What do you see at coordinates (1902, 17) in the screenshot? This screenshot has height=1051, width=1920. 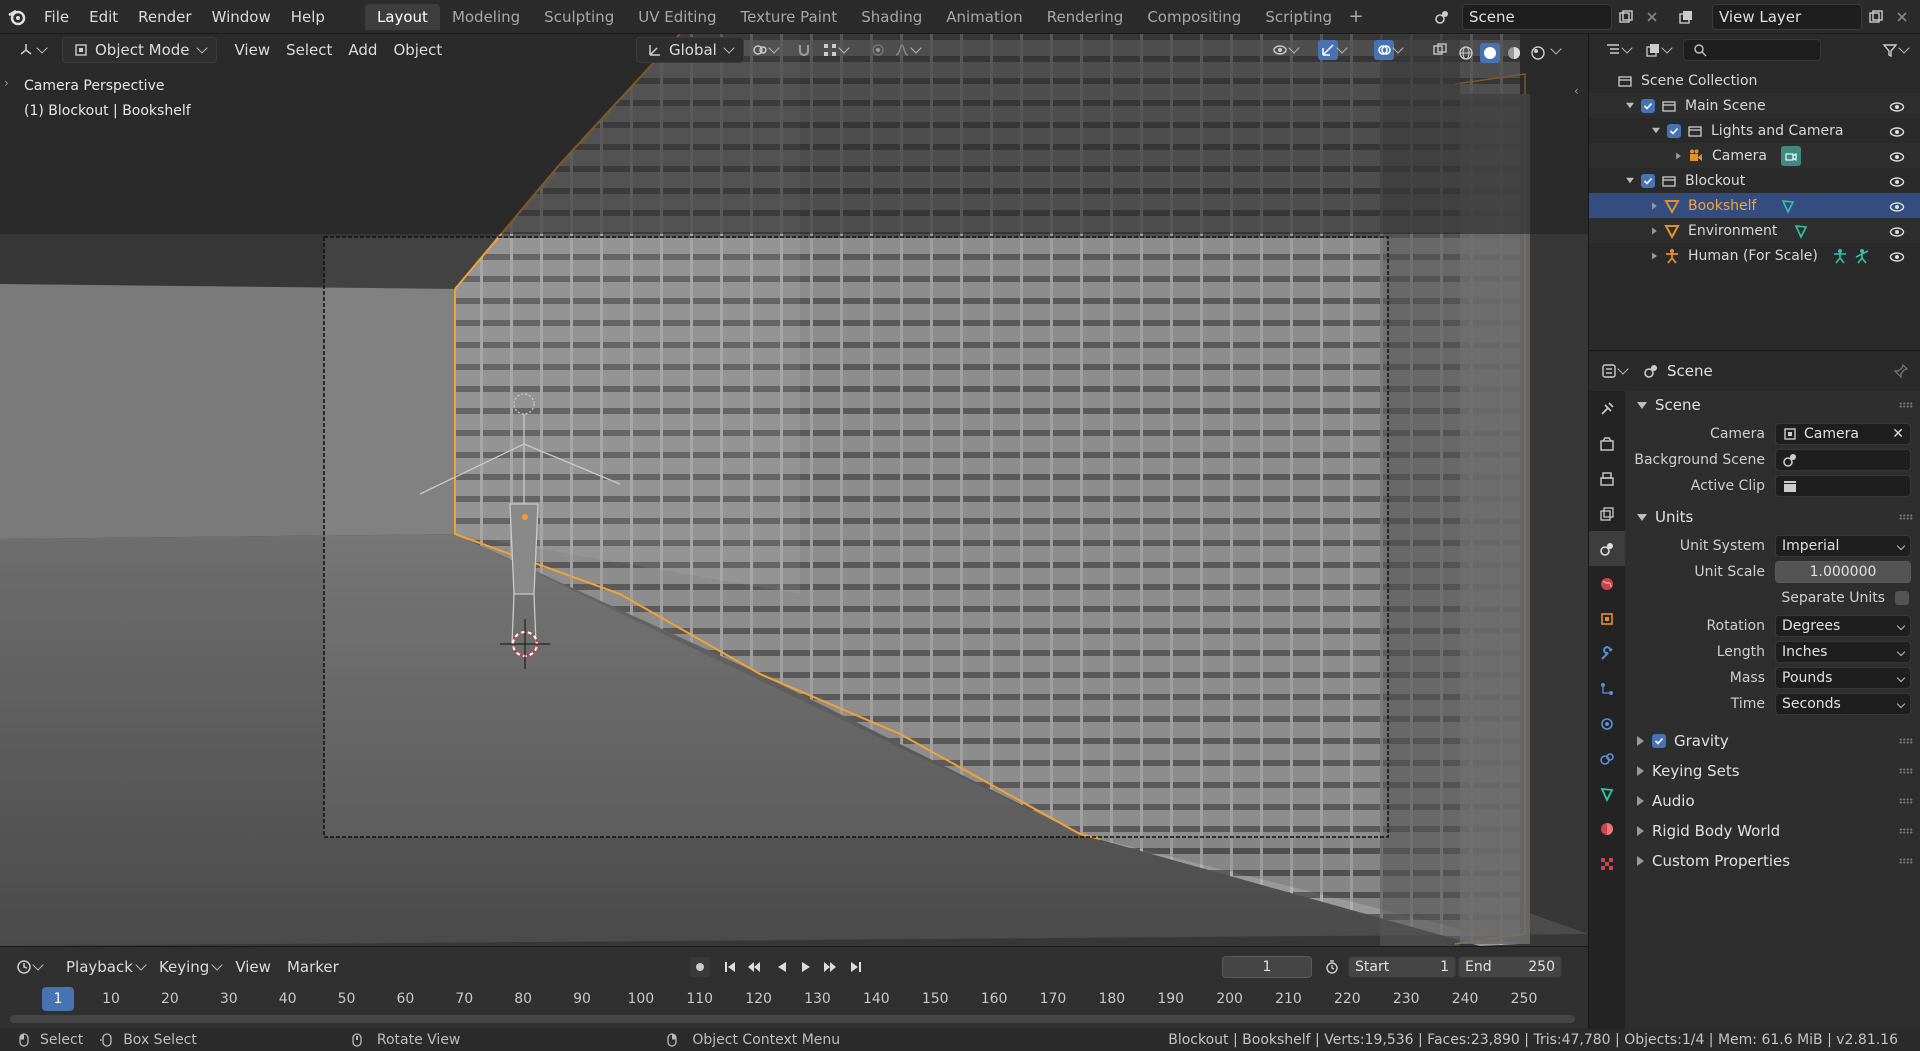 I see `remove-view-layer-icon` at bounding box center [1902, 17].